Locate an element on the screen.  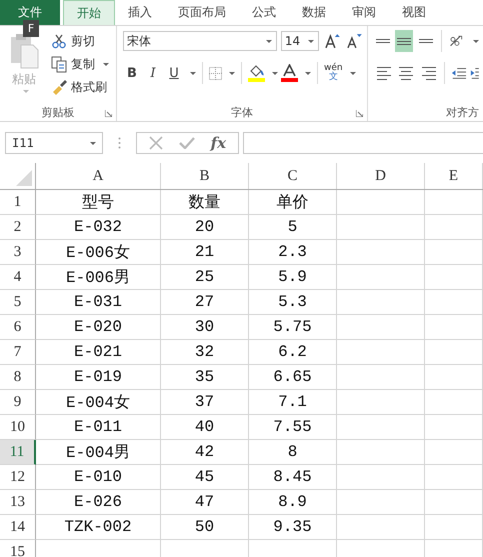
table-cell: 8 is located at coordinates (293, 452).